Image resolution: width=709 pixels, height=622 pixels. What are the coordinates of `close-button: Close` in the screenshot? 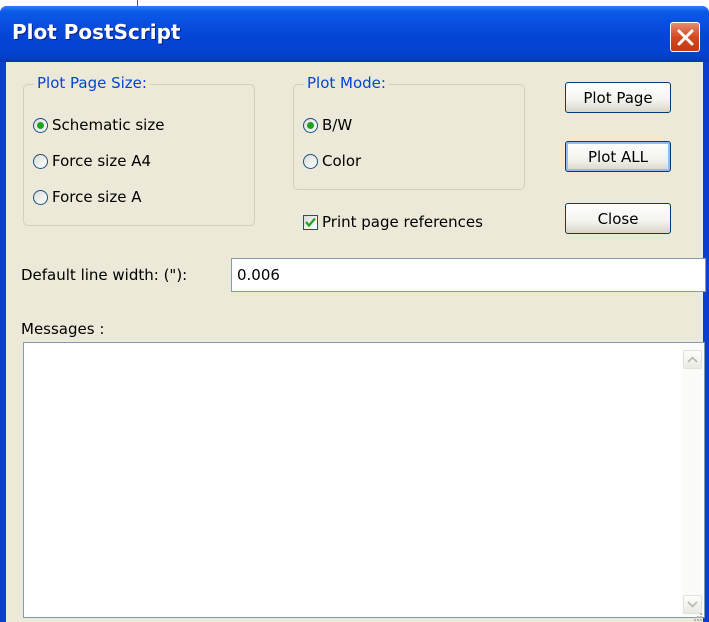 It's located at (618, 218).